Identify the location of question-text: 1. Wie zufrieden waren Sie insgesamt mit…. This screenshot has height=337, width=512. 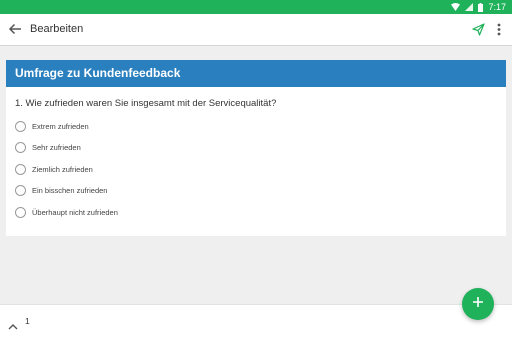
(146, 103).